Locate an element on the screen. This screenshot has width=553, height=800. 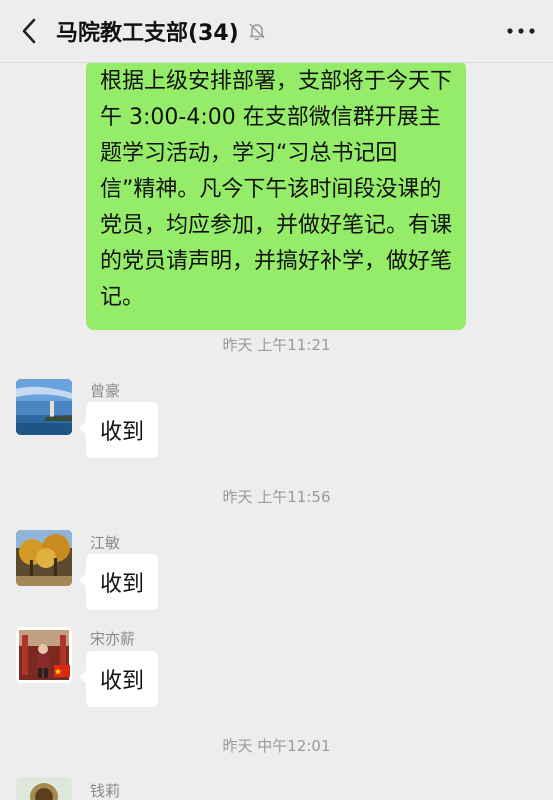
back-button is located at coordinates (29, 31).